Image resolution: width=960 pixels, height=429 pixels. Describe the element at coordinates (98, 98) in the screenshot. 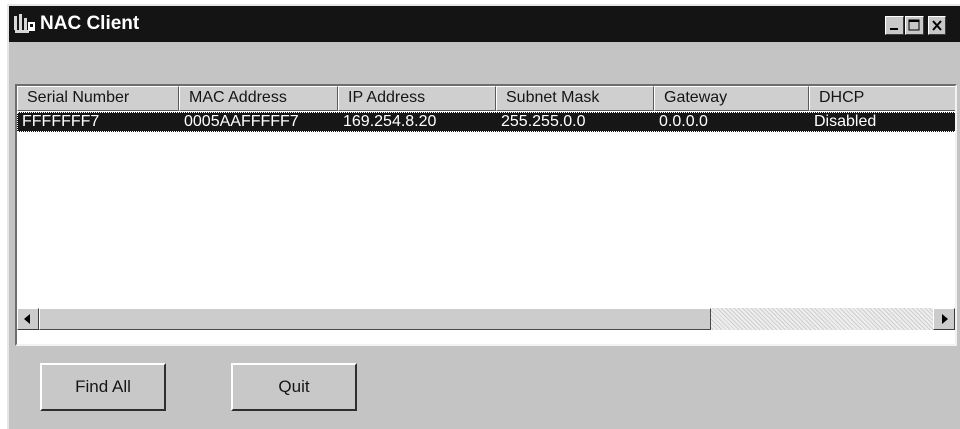

I see `column-header-serial-number: Serial Number` at that location.